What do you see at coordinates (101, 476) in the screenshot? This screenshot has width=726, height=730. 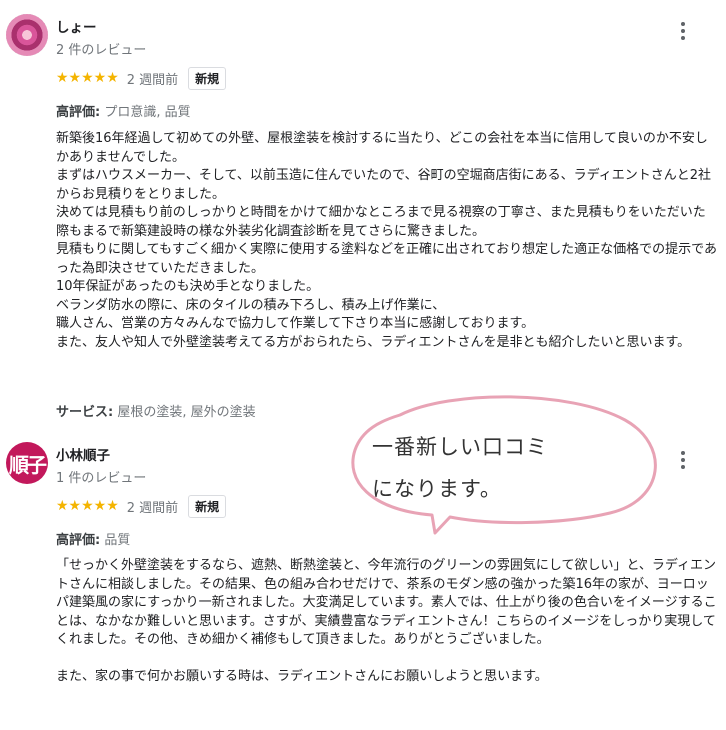 I see `review-count: 1 件のレビュー` at bounding box center [101, 476].